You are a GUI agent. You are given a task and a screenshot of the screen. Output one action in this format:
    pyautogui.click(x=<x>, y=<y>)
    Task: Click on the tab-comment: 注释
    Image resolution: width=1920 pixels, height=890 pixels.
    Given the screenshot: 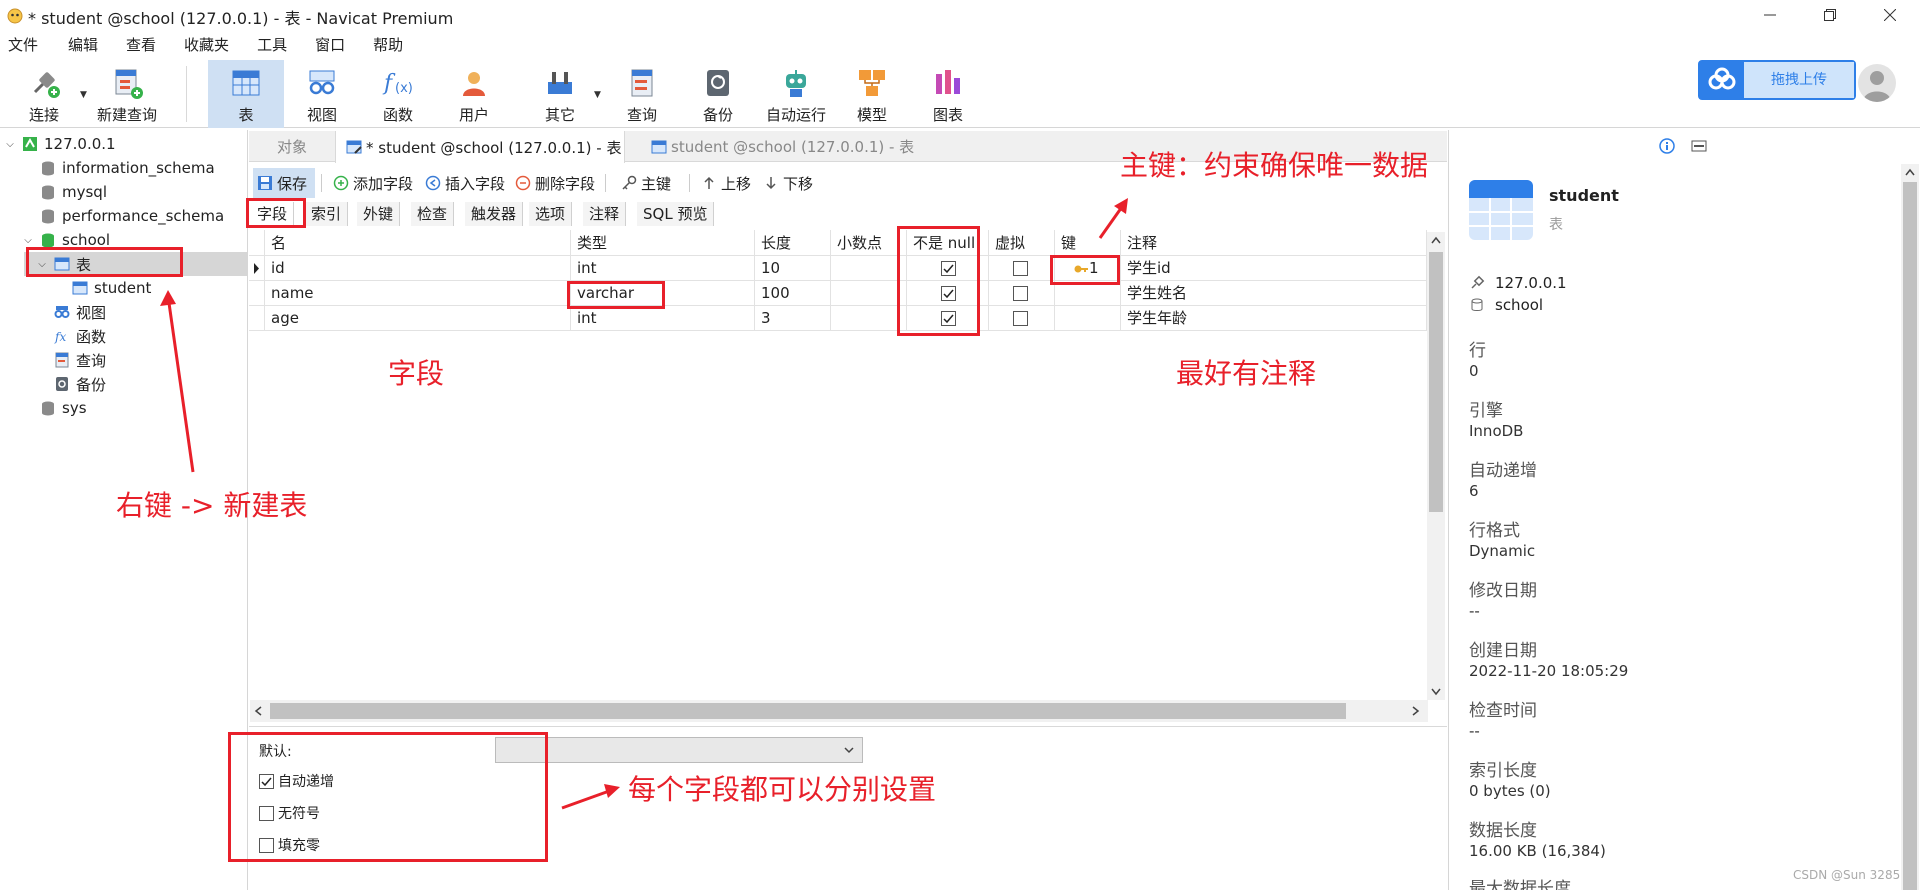 What is the action you would take?
    pyautogui.click(x=605, y=214)
    